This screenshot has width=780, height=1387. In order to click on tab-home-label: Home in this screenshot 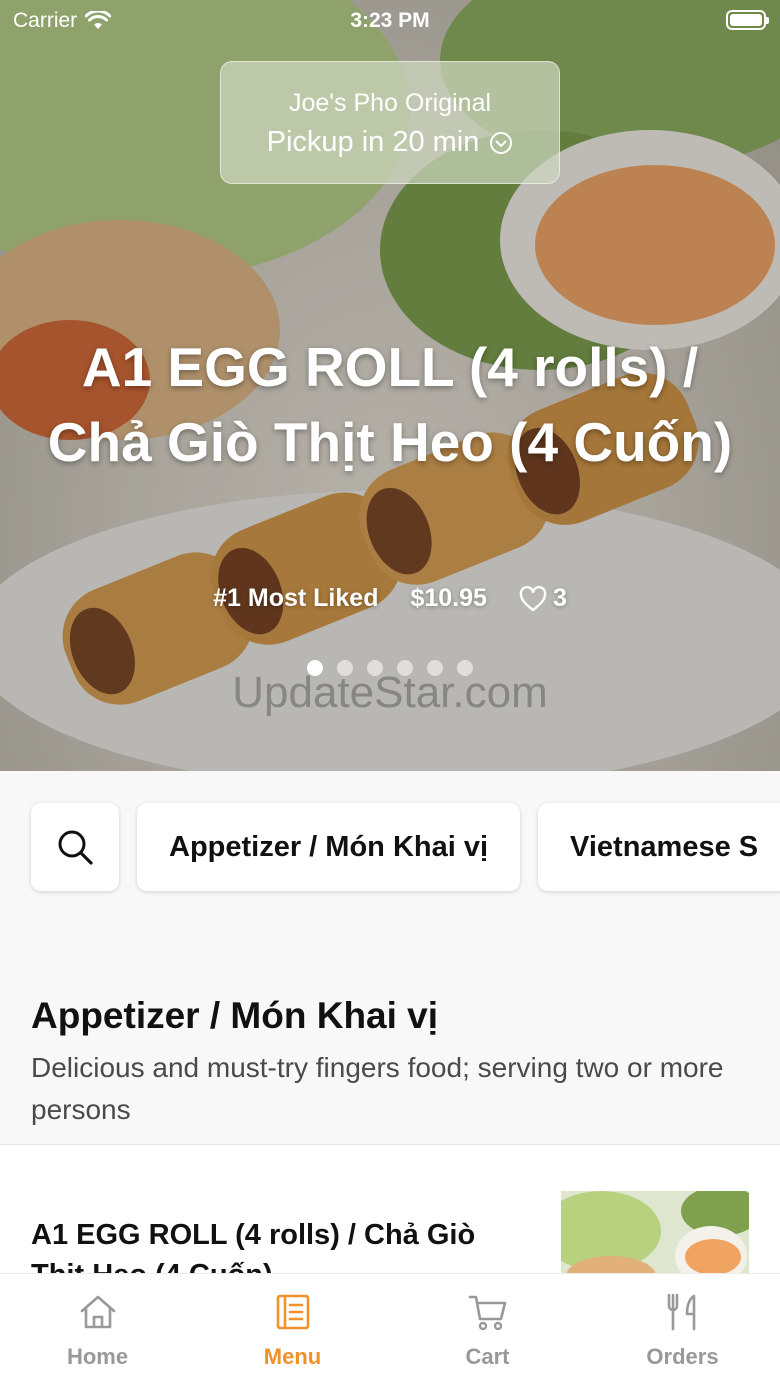, I will do `click(97, 1356)`.